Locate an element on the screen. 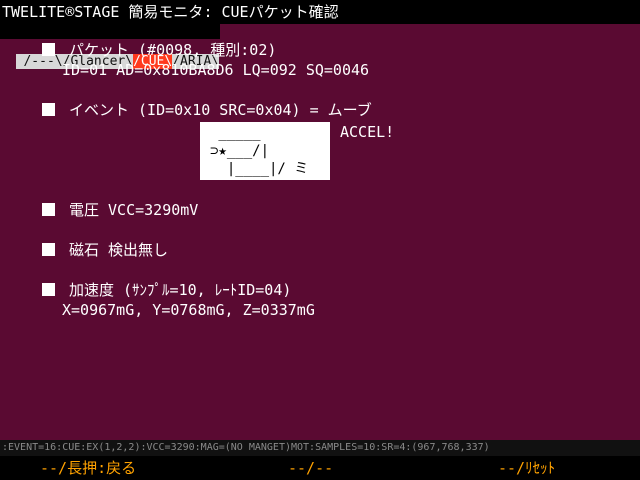  tab-bar-fill is located at coordinates (430, 31).